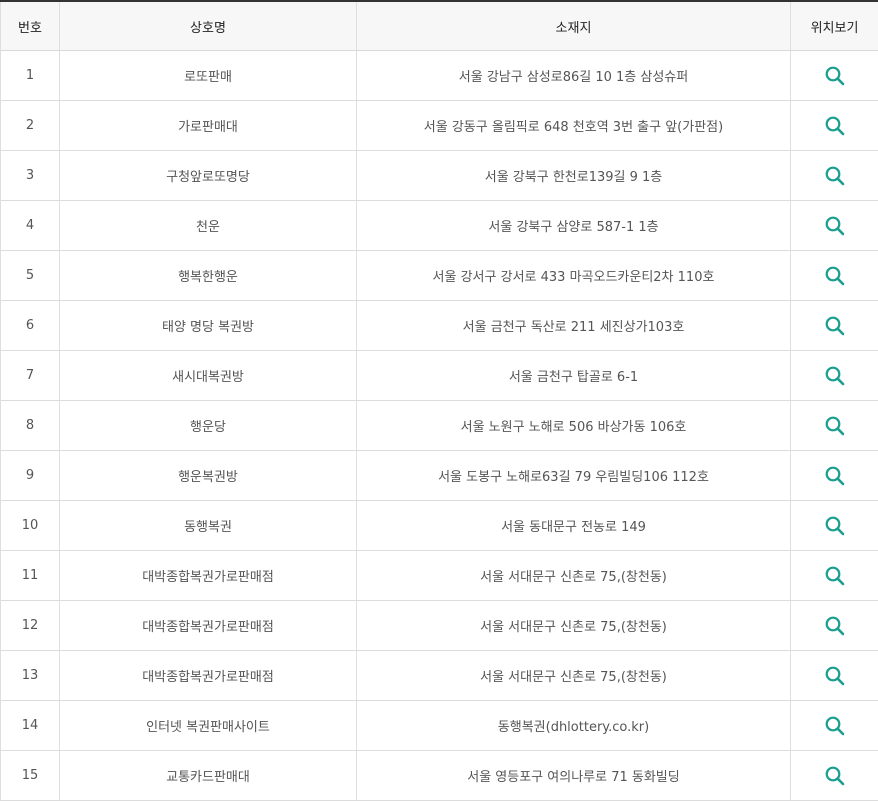 The height and width of the screenshot is (801, 878). What do you see at coordinates (574, 276) in the screenshot?
I see `row-address: 서울 강서구 강서로 433 마곡오드카운티2차 110호` at bounding box center [574, 276].